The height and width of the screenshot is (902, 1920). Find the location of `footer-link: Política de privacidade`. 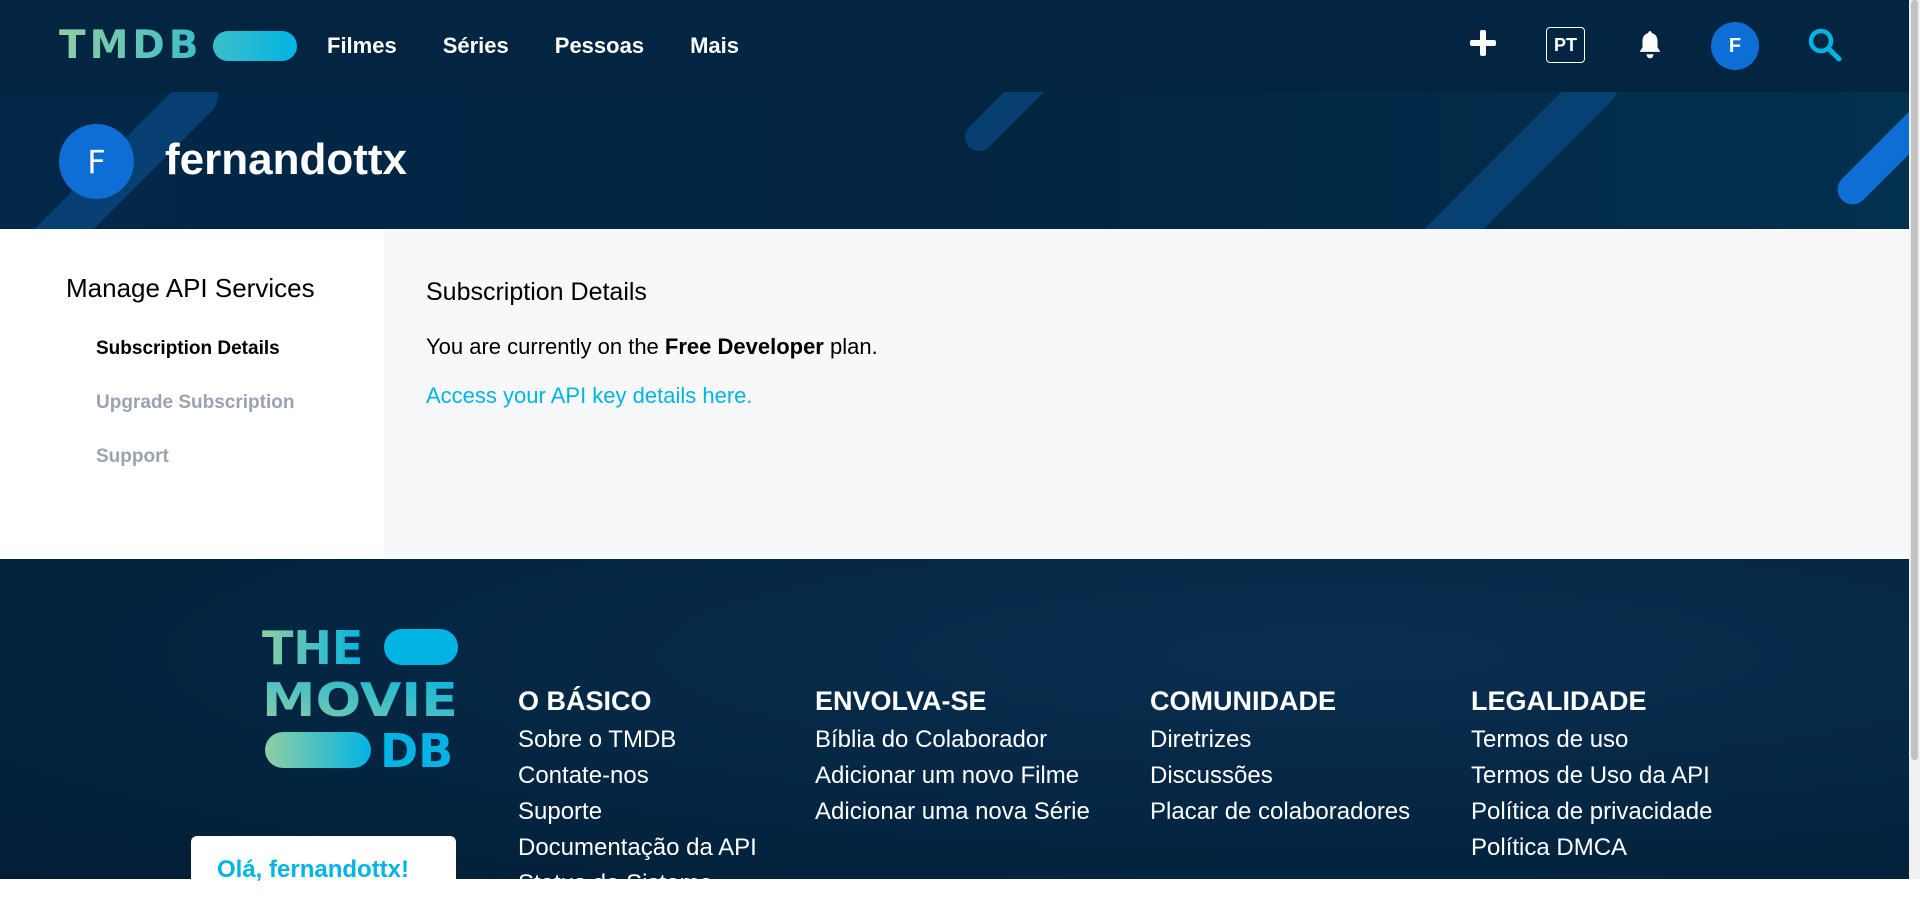

footer-link: Política de privacidade is located at coordinates (1591, 812).